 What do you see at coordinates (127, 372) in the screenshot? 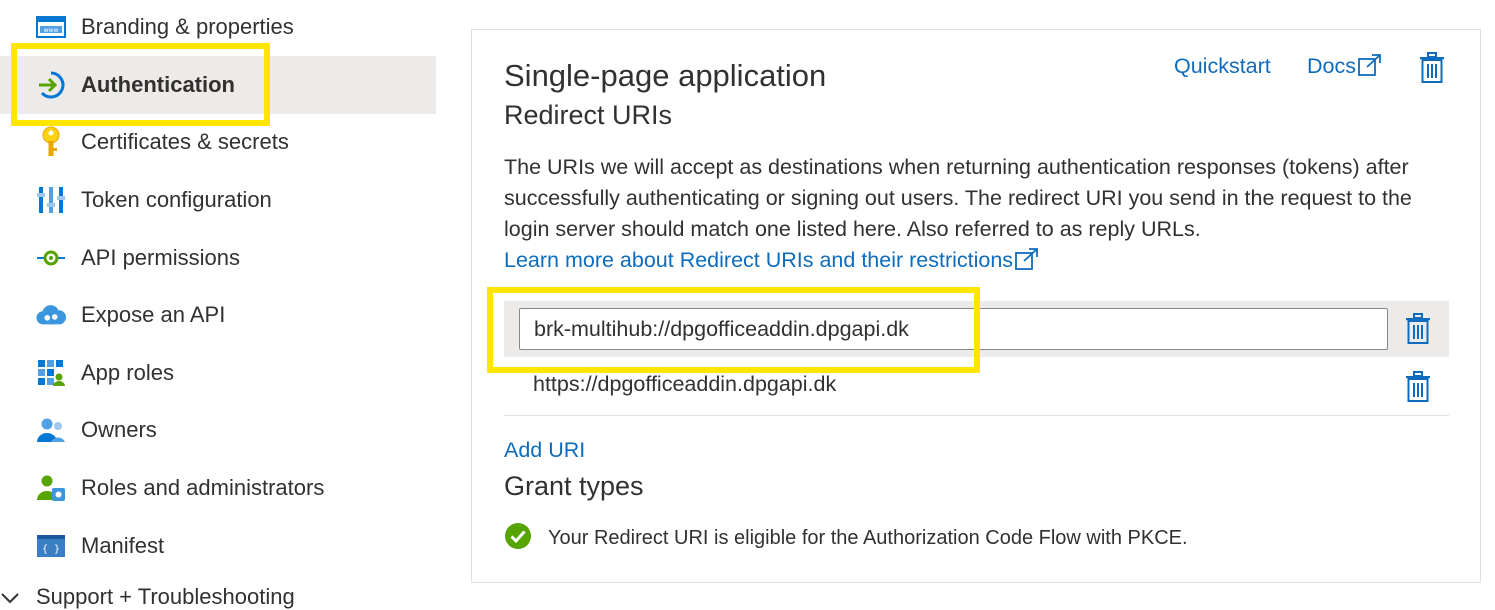
I see `sidebar-item-label: App roles` at bounding box center [127, 372].